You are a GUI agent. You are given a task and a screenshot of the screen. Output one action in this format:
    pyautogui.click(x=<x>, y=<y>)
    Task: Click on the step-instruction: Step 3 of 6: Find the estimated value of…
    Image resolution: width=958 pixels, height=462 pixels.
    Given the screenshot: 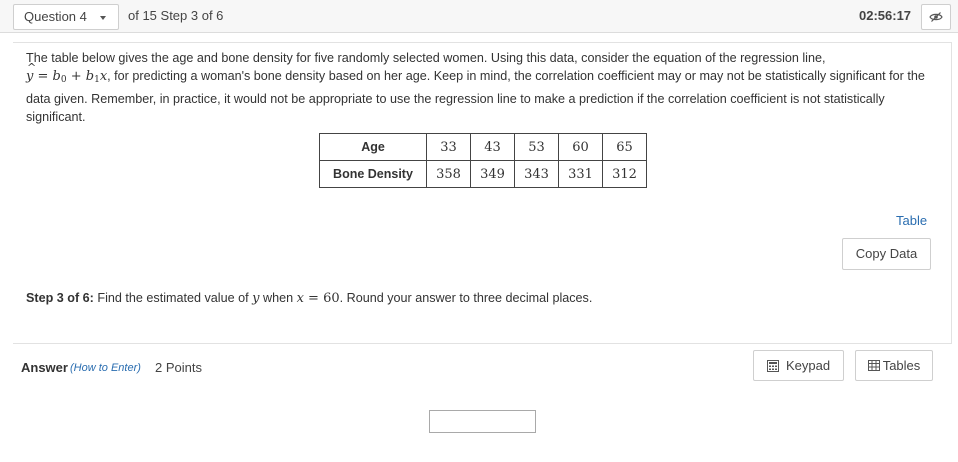 What is the action you would take?
    pyautogui.click(x=309, y=298)
    